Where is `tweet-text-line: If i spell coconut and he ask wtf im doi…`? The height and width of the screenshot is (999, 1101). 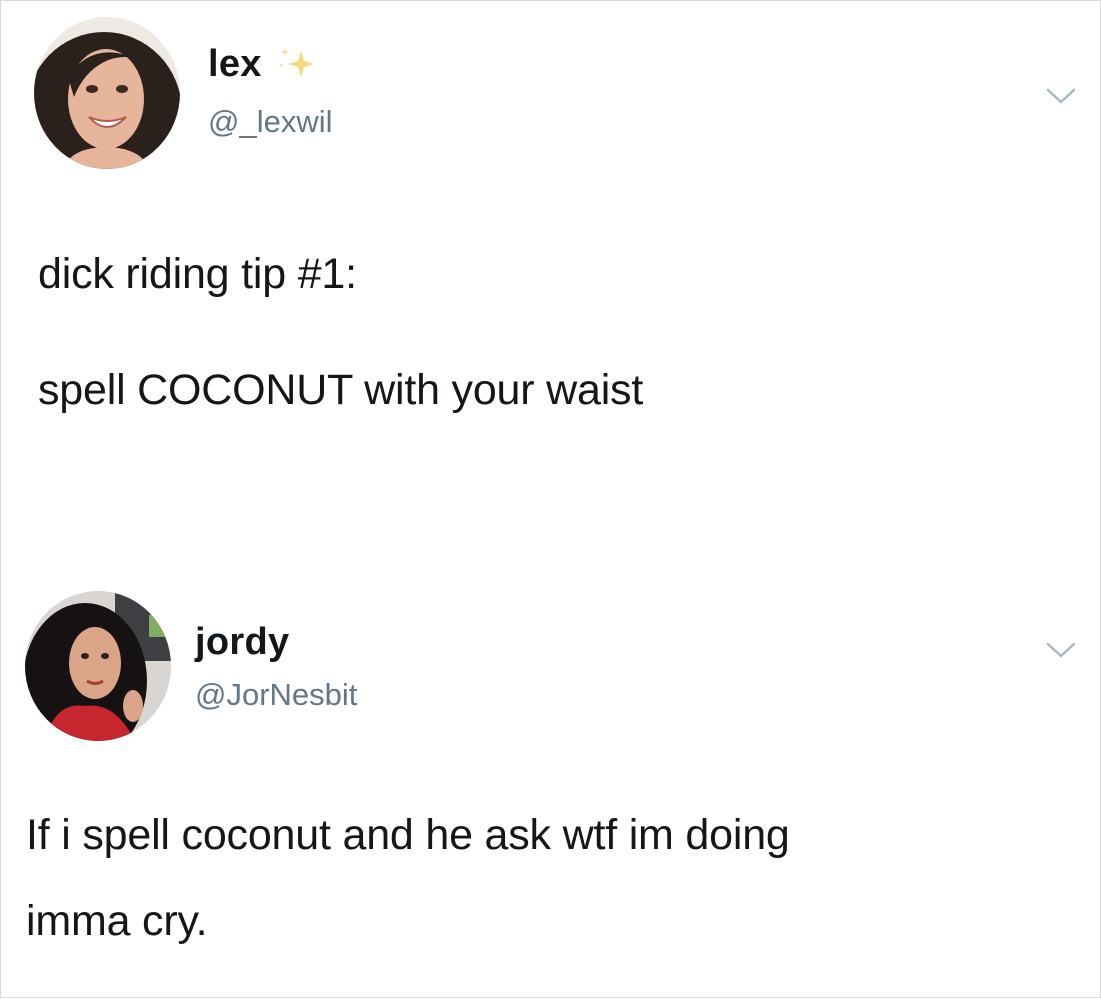 tweet-text-line: If i spell coconut and he ask wtf im doi… is located at coordinates (408, 835).